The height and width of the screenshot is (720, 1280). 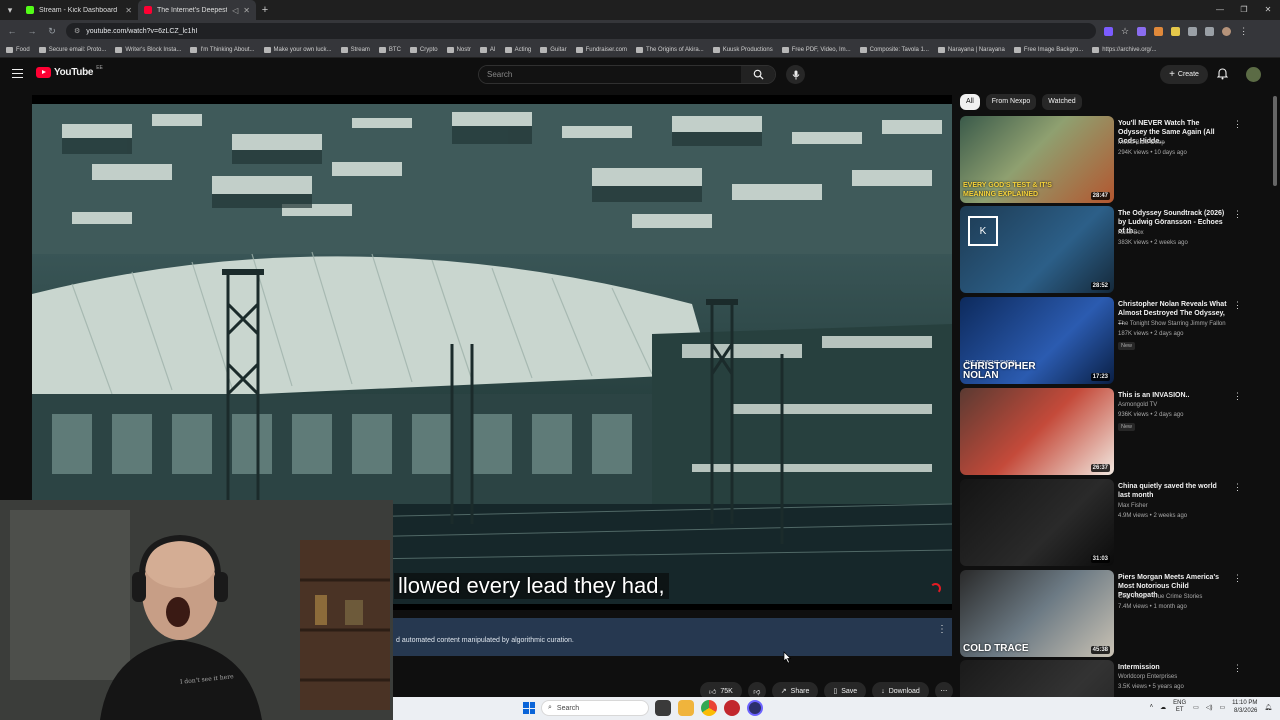 What do you see at coordinates (1244, 707) in the screenshot?
I see `clock: 11:10 PM 8/3/2026` at bounding box center [1244, 707].